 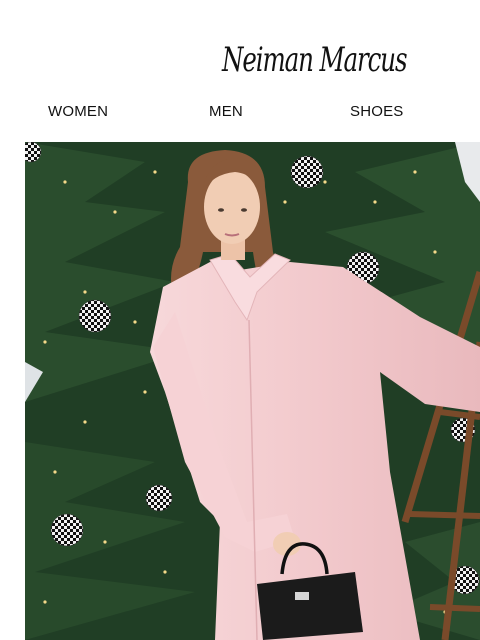 What do you see at coordinates (78, 111) in the screenshot?
I see `nav-item-women: WOMEN` at bounding box center [78, 111].